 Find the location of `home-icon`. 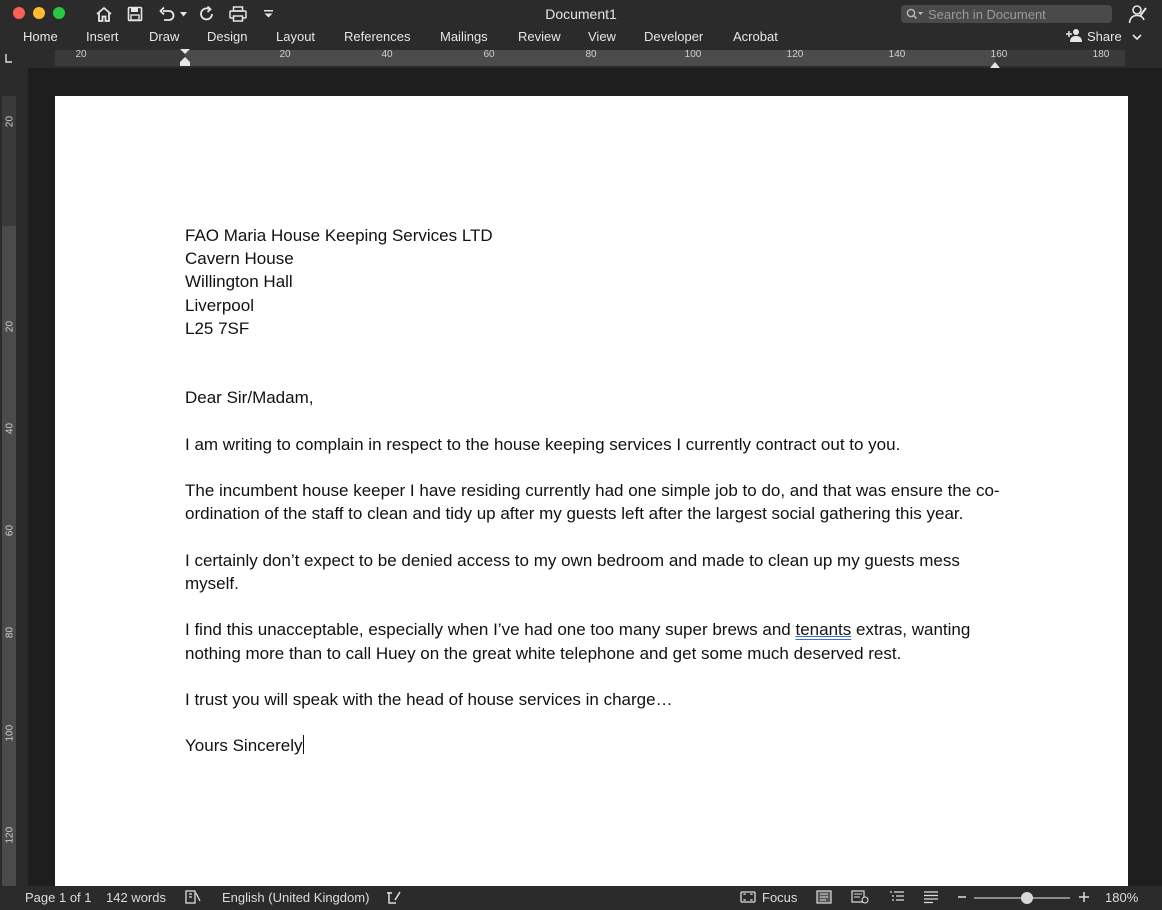

home-icon is located at coordinates (104, 14).